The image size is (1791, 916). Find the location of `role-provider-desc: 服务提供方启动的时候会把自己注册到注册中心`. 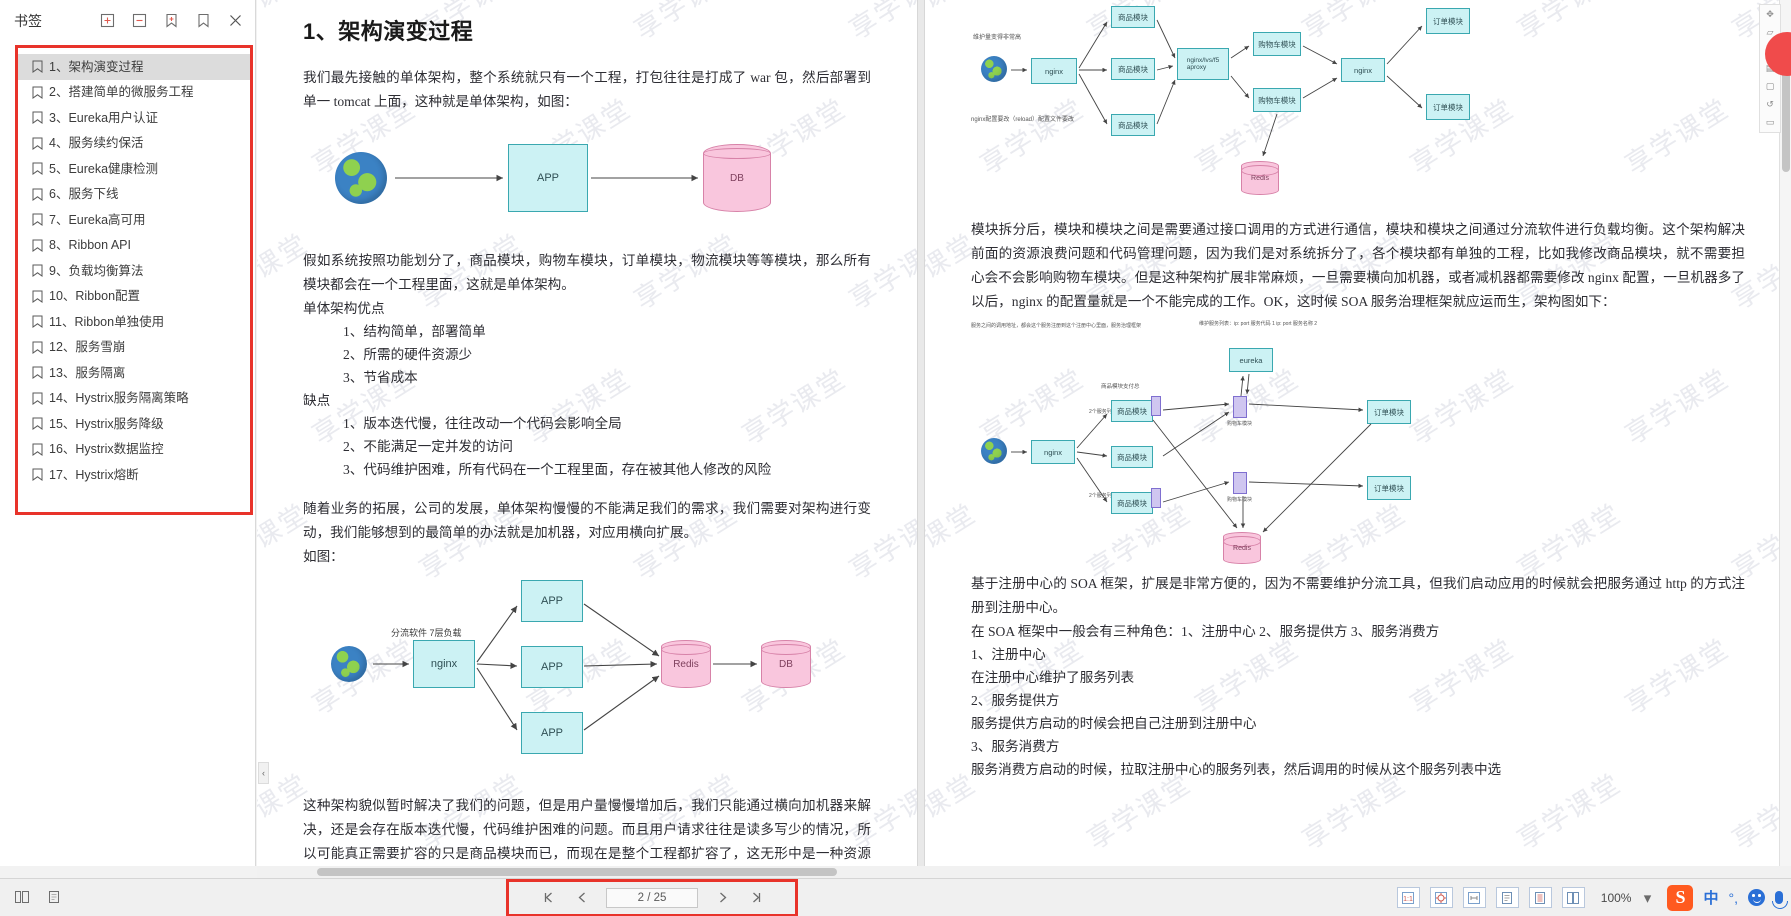

role-provider-desc: 服务提供方启动的时候会把自己注册到注册中心 is located at coordinates (1114, 723).